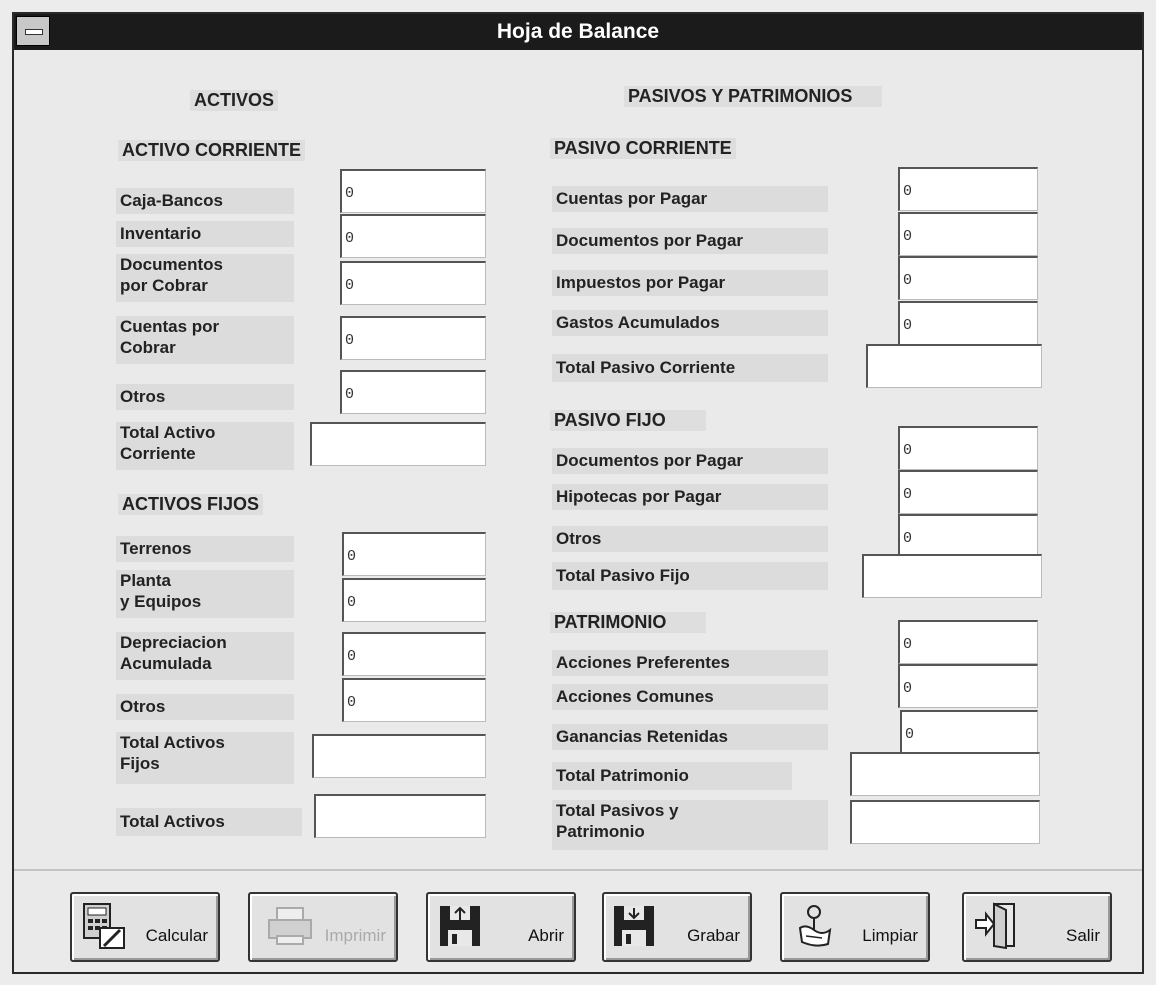 Image resolution: width=1156 pixels, height=985 pixels. What do you see at coordinates (690, 576) in the screenshot?
I see `label-total-pasivo-fijo: Total Pasivo Fijo` at bounding box center [690, 576].